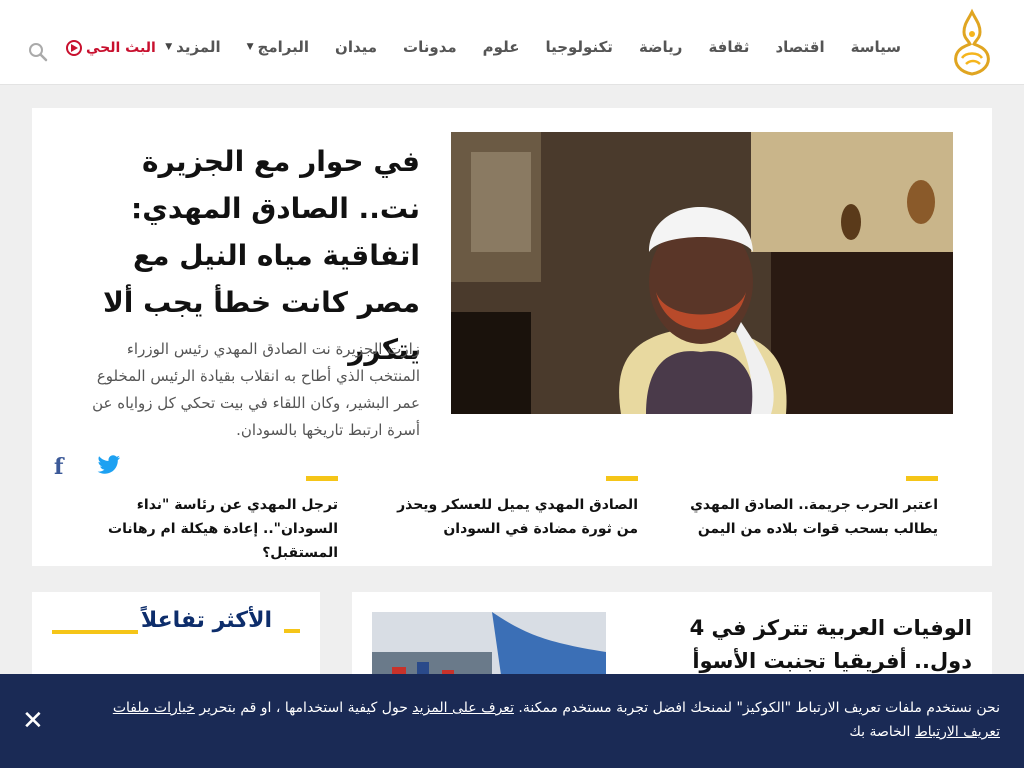  I want to click on facebook-icon: f, so click(58, 467).